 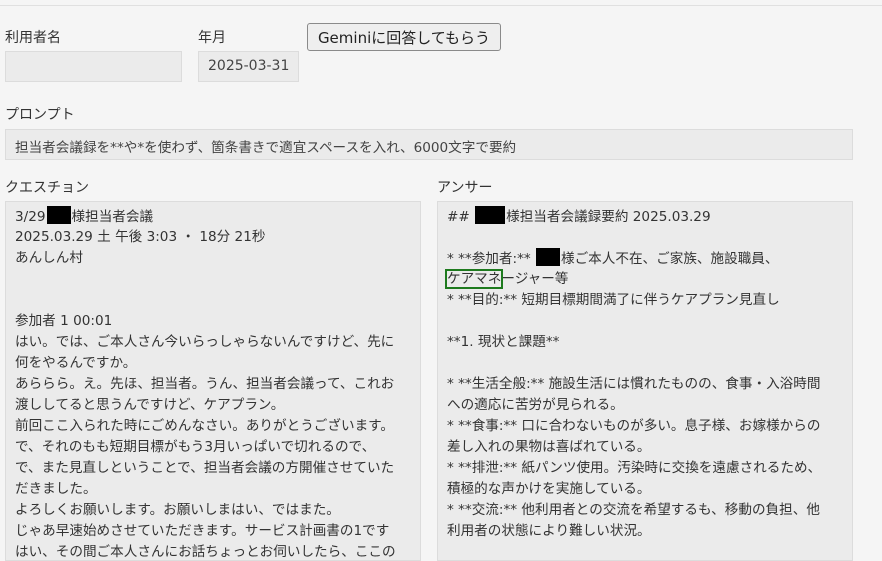 What do you see at coordinates (549, 489) in the screenshot?
I see `answer-line: 積極的な声かけを実施している。` at bounding box center [549, 489].